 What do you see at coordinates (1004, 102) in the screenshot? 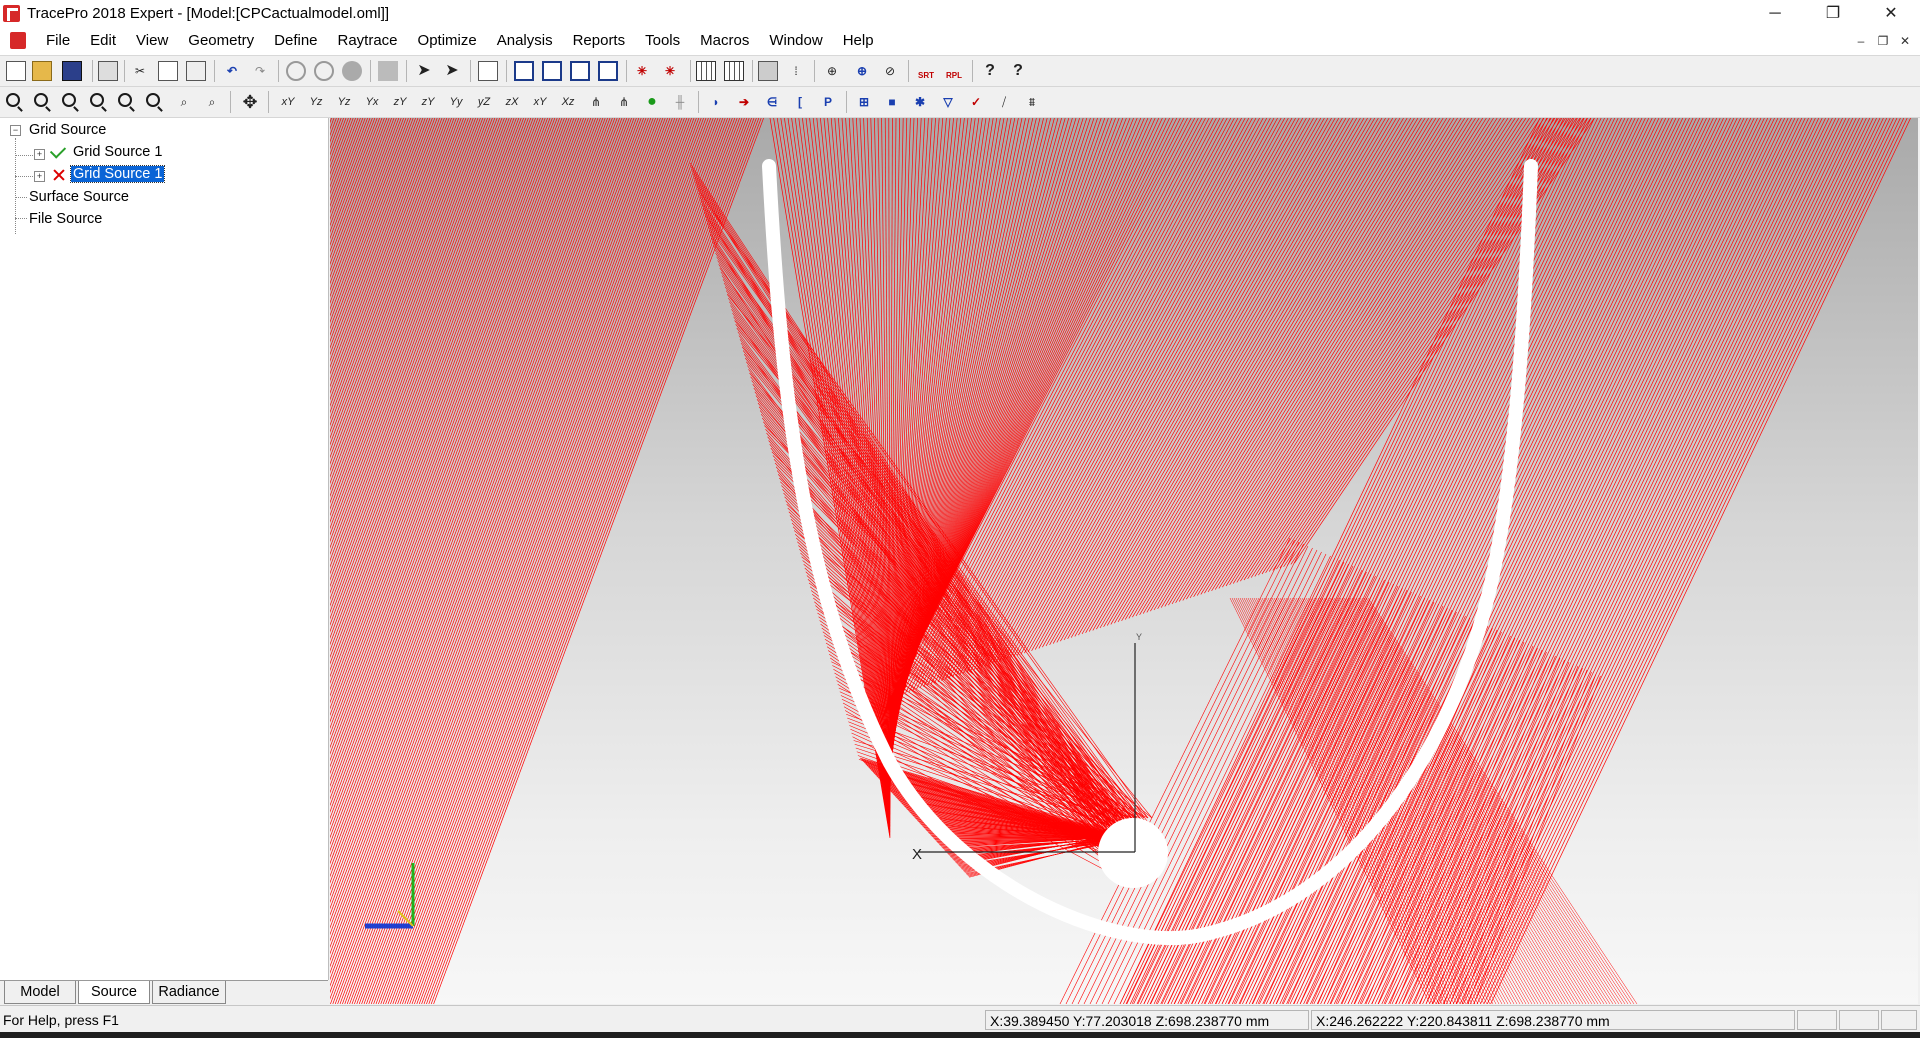
I see `ruler-icon: ⧸` at bounding box center [1004, 102].